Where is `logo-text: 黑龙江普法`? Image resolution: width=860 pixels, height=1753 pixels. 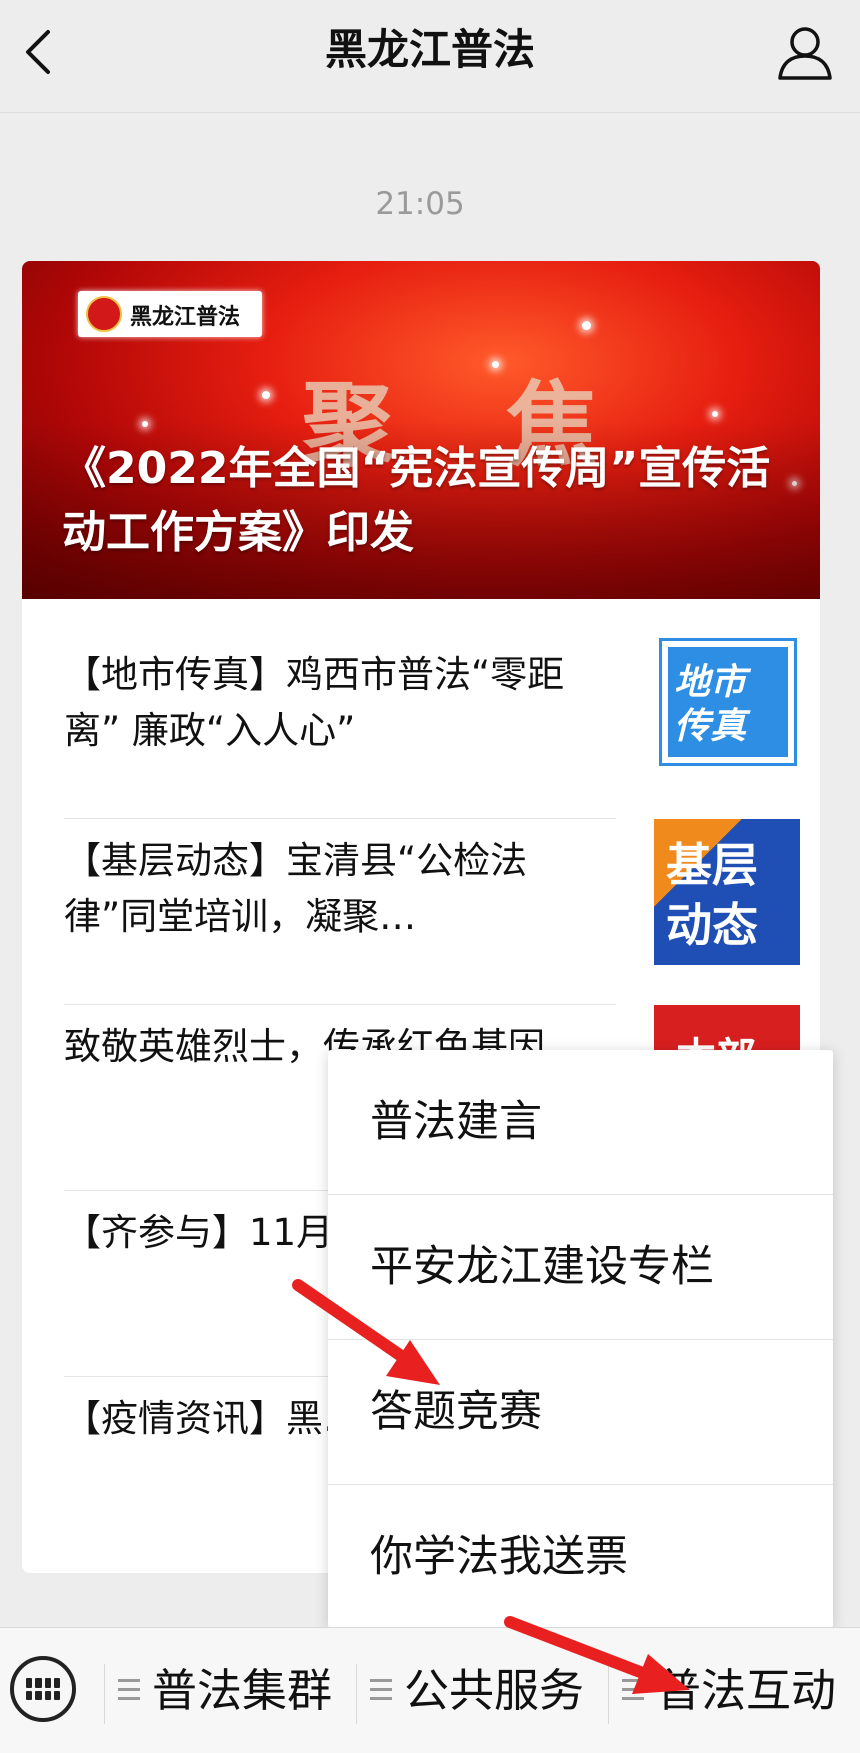 logo-text: 黑龙江普法 is located at coordinates (185, 317).